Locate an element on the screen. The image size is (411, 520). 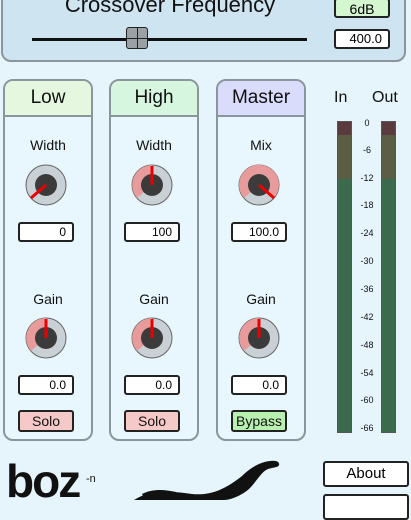
meter-scale-tick: -24 is located at coordinates (367, 233).